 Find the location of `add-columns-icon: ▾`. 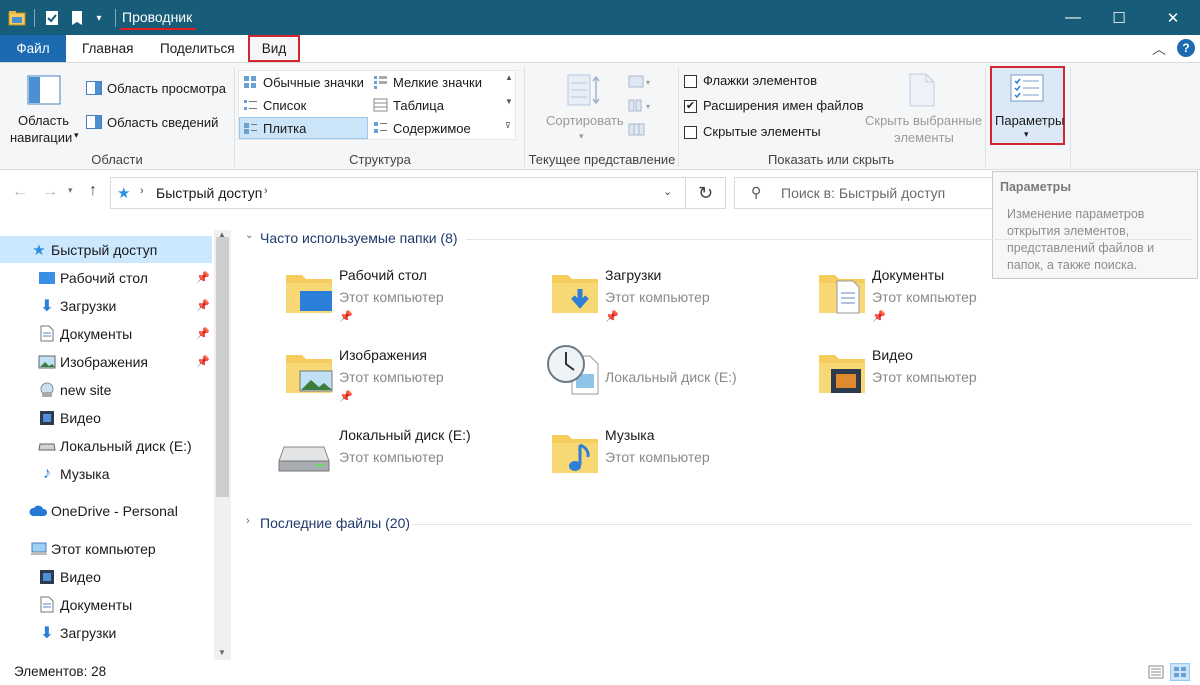

add-columns-icon: ▾ is located at coordinates (641, 106).